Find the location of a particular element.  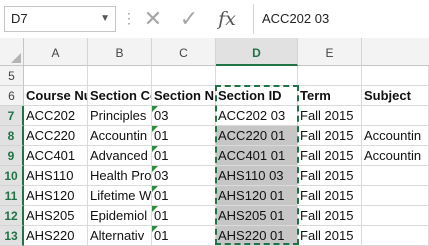

cell-a11: AHS120 is located at coordinates (56, 196).